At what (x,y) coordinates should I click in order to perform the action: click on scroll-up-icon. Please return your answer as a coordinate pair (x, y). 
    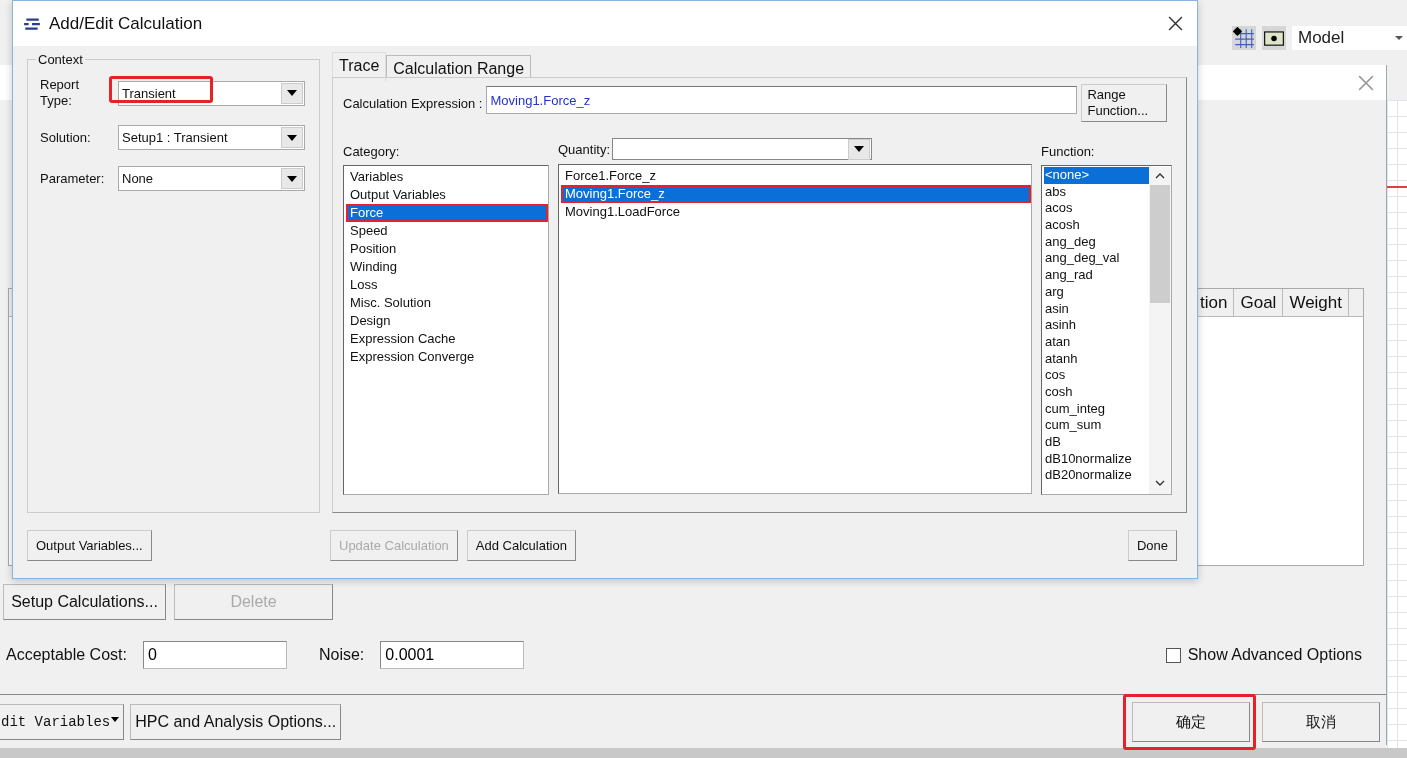
    Looking at the image, I should click on (1160, 176).